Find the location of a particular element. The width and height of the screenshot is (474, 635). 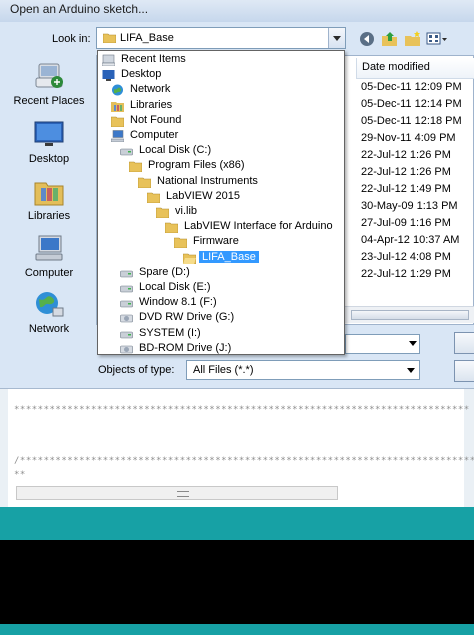

dropdown-item-label: BD-ROM Drive (J:) is located at coordinates (185, 347).